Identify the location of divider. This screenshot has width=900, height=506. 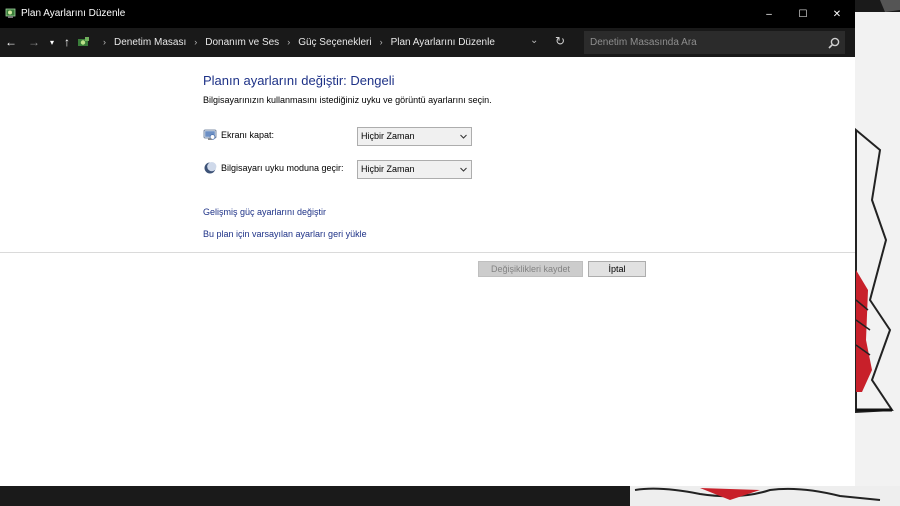
(427, 252).